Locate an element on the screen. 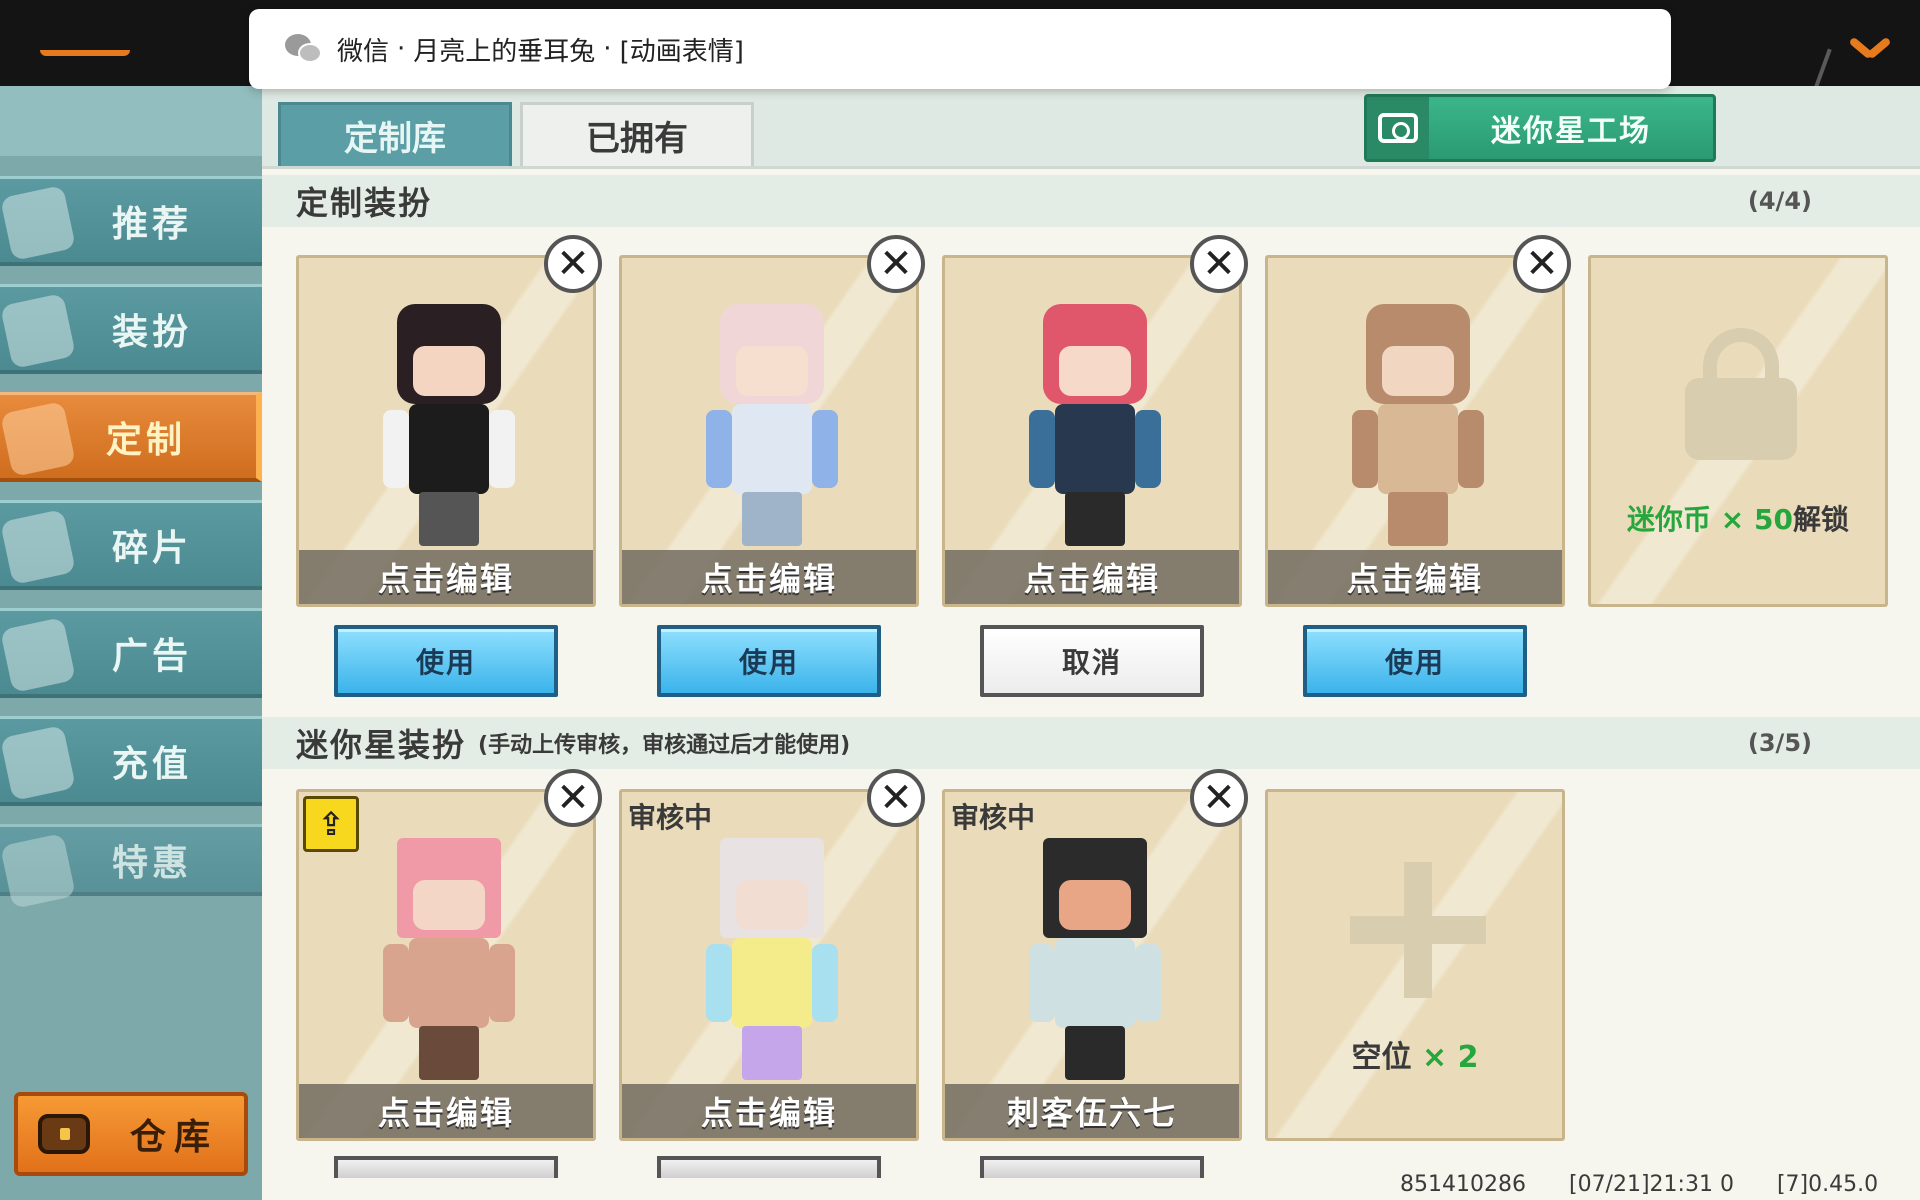  sidebar-item-outfit: 装扮 is located at coordinates (131, 329).